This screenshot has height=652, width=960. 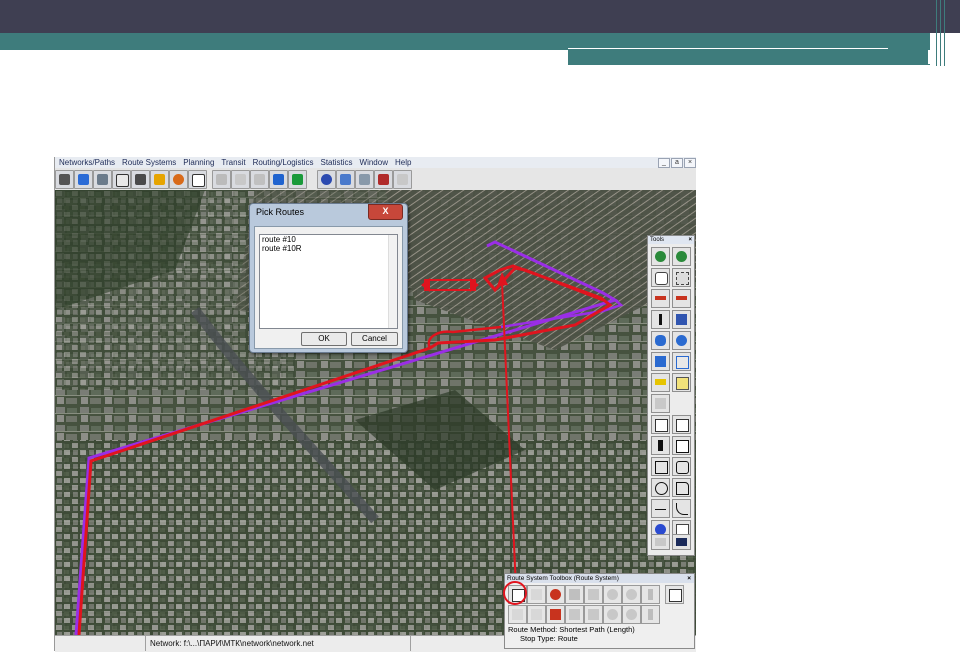 I want to click on zoom-in-icon, so click(x=660, y=256).